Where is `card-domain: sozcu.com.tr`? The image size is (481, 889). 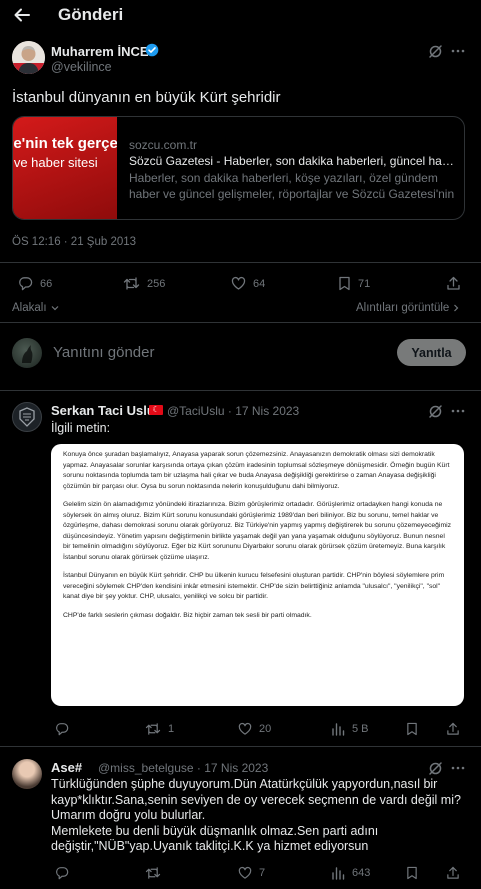
card-domain: sozcu.com.tr is located at coordinates (163, 145).